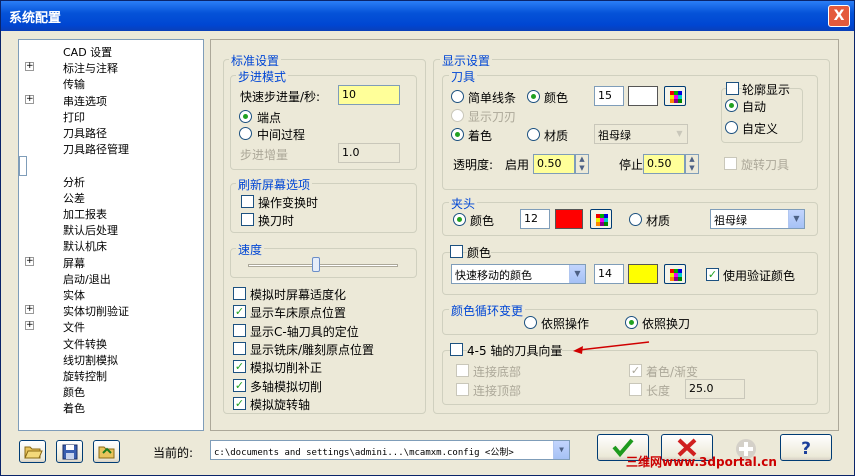 The image size is (855, 476). Describe the element at coordinates (69, 451) in the screenshot. I see `save-button` at that location.